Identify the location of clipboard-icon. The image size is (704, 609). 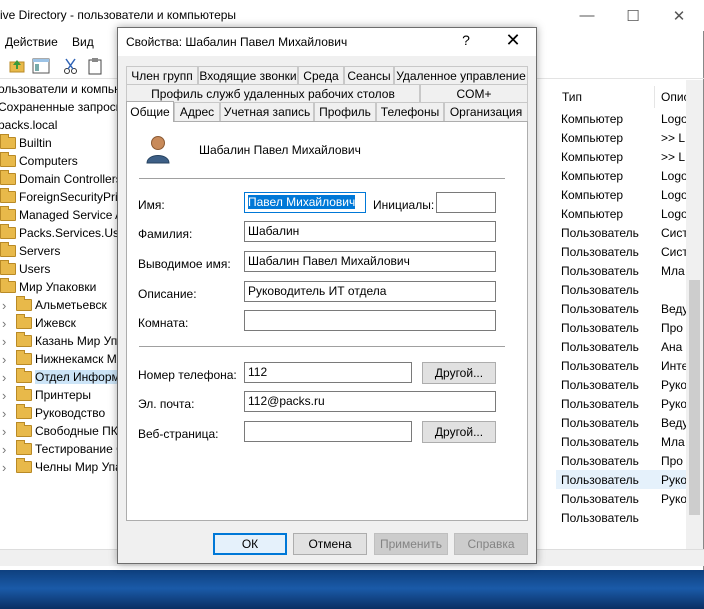
(95, 66).